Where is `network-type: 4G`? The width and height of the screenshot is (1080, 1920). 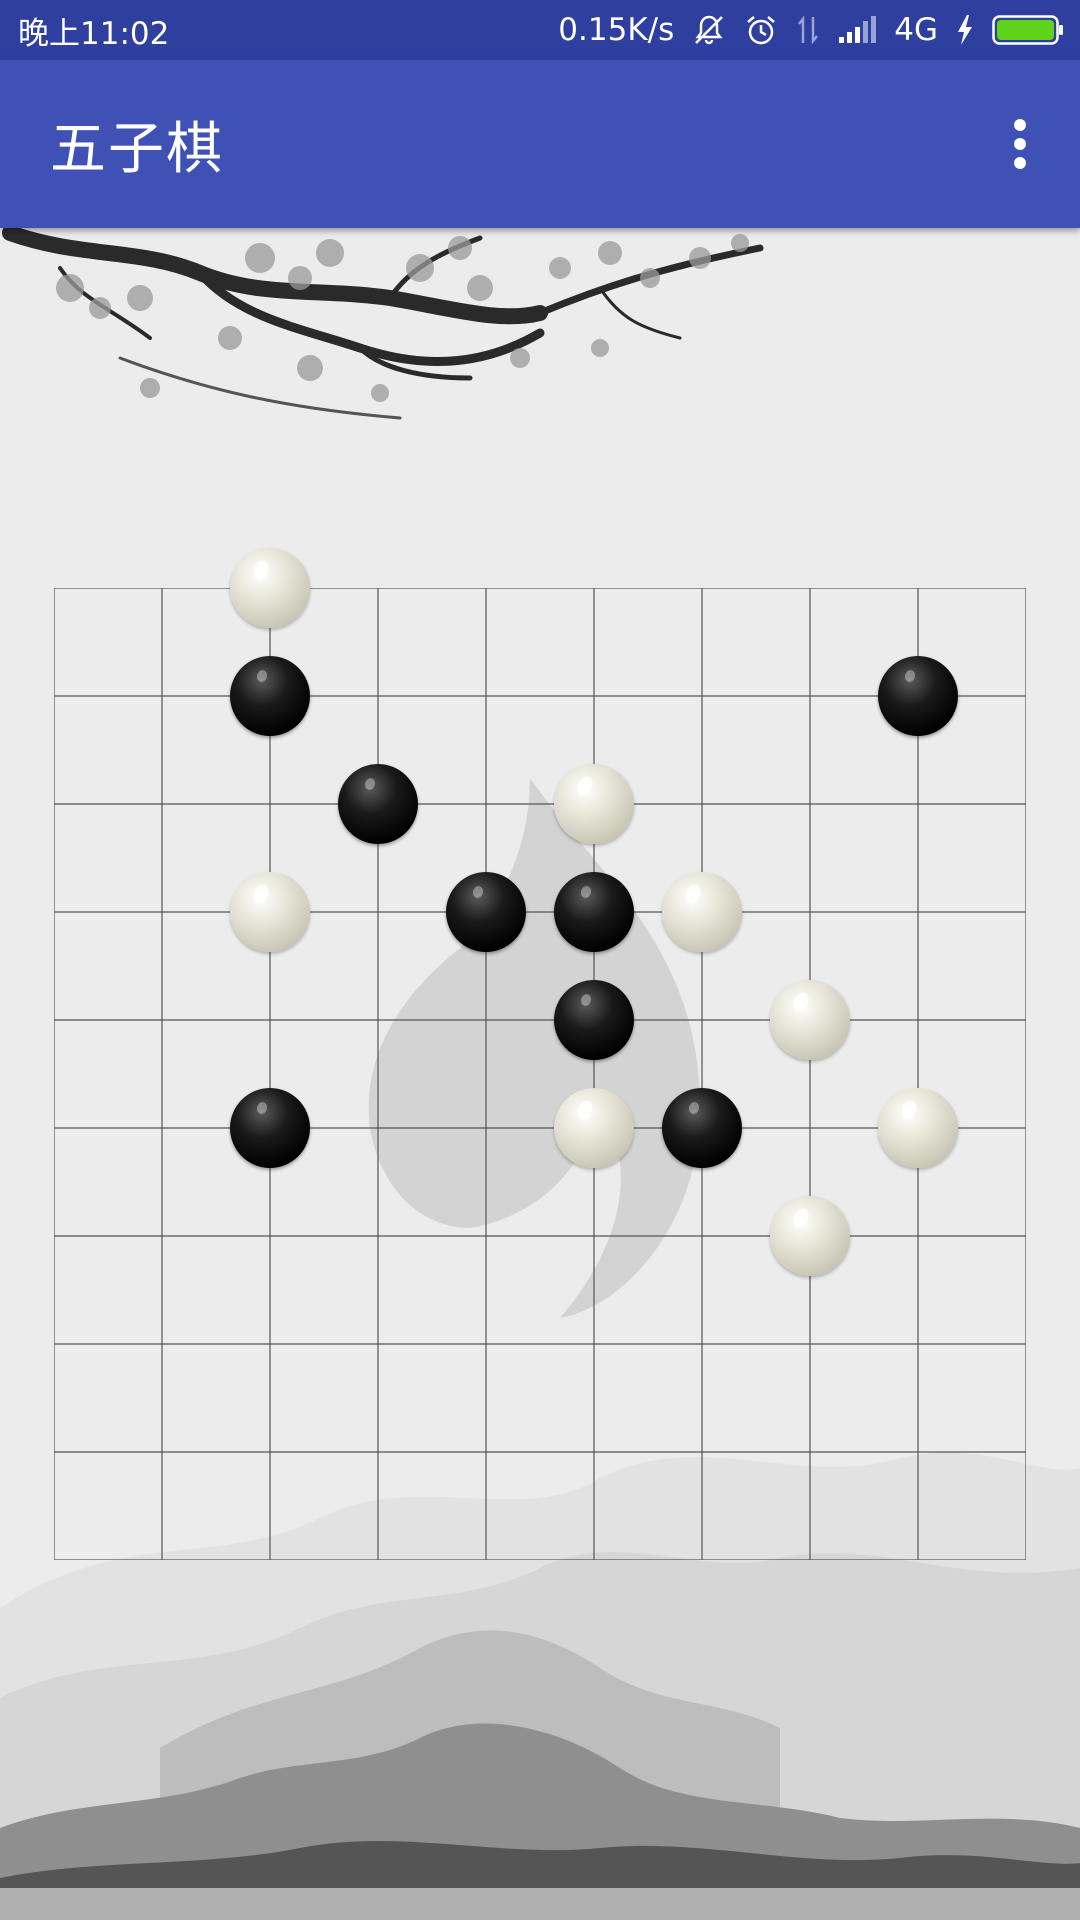 network-type: 4G is located at coordinates (916, 30).